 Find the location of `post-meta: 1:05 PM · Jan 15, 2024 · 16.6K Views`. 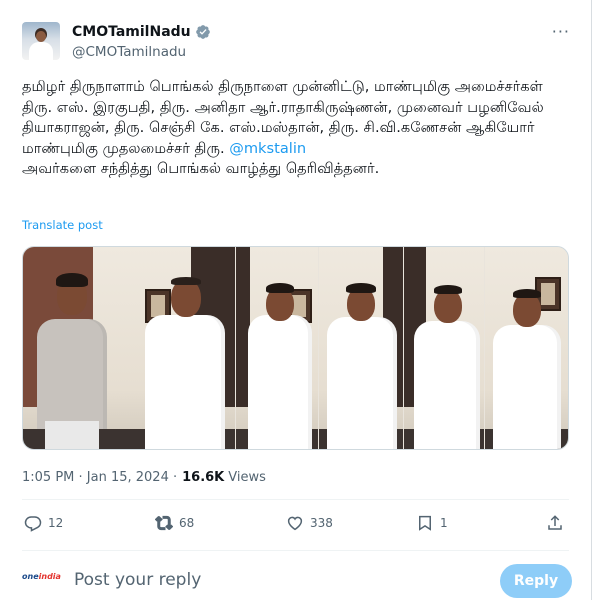

post-meta: 1:05 PM · Jan 15, 2024 · 16.6K Views is located at coordinates (144, 477).